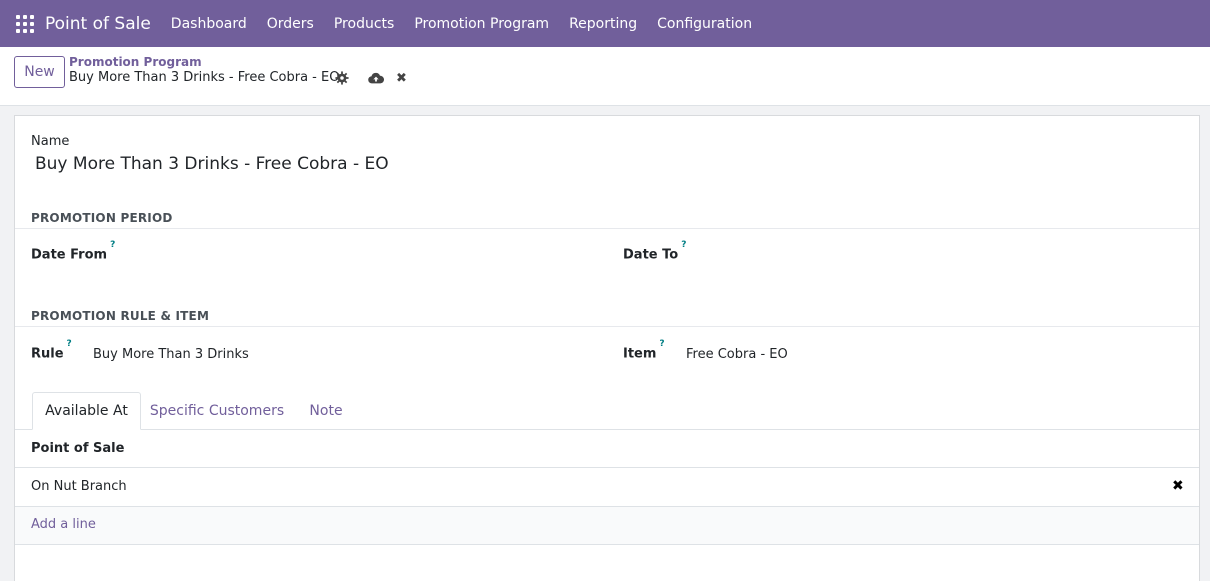 This screenshot has height=581, width=1210. I want to click on tabs-divider, so click(607, 429).